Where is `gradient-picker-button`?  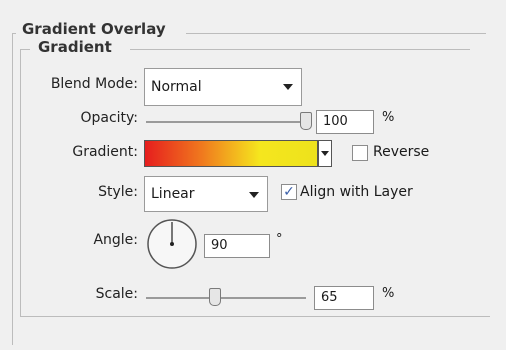 gradient-picker-button is located at coordinates (325, 153).